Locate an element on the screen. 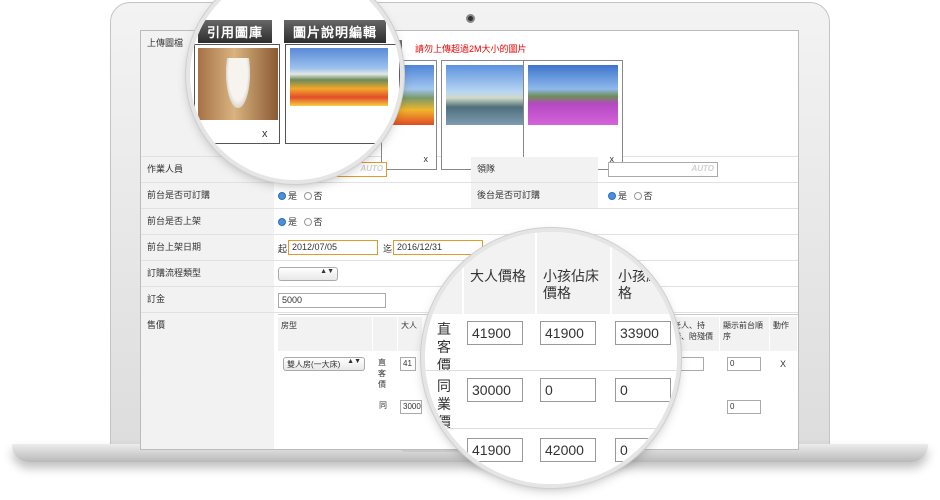 The height and width of the screenshot is (500, 940). adult-direct-input: 41 is located at coordinates (408, 364).